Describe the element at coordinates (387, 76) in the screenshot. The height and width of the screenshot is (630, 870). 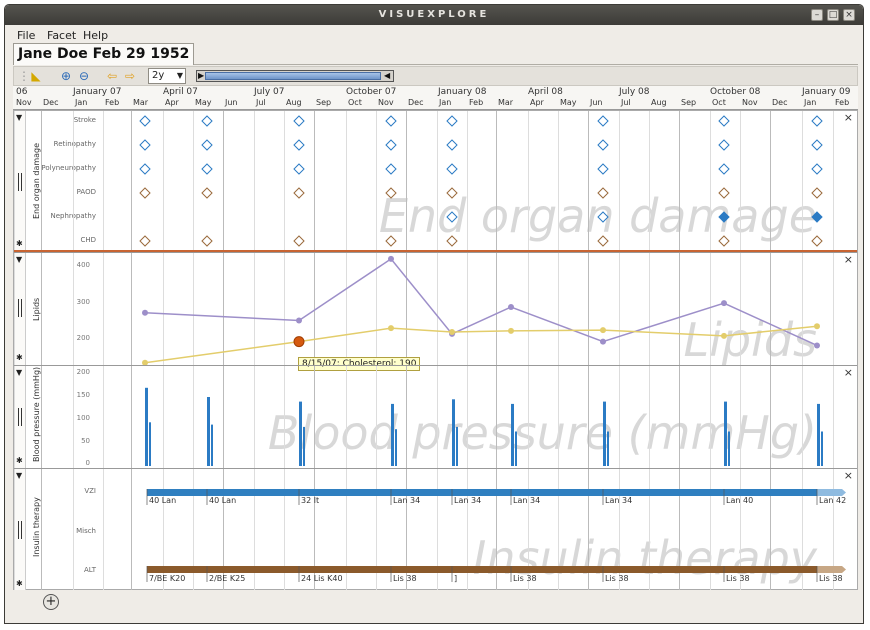
I see `slider-right-handle-icon: ◀` at that location.